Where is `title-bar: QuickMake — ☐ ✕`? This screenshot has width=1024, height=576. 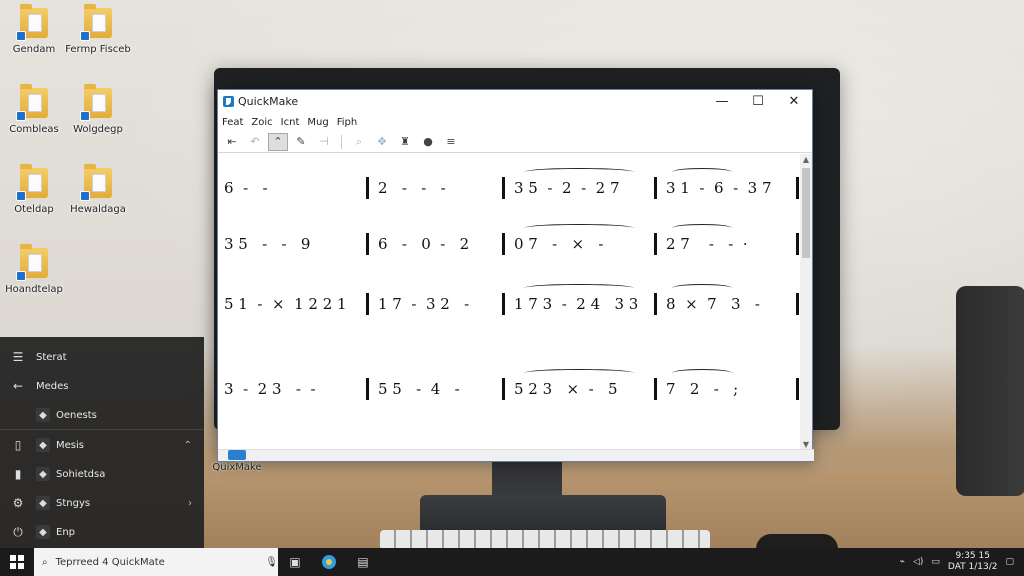
title-bar: QuickMake — ☐ ✕ is located at coordinates (515, 101).